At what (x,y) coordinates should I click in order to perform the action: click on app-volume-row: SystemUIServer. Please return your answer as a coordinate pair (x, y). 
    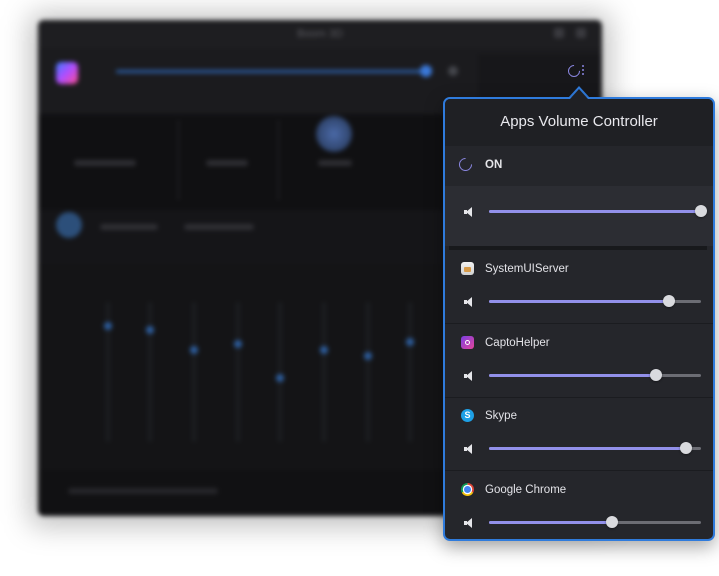
    Looking at the image, I should click on (579, 287).